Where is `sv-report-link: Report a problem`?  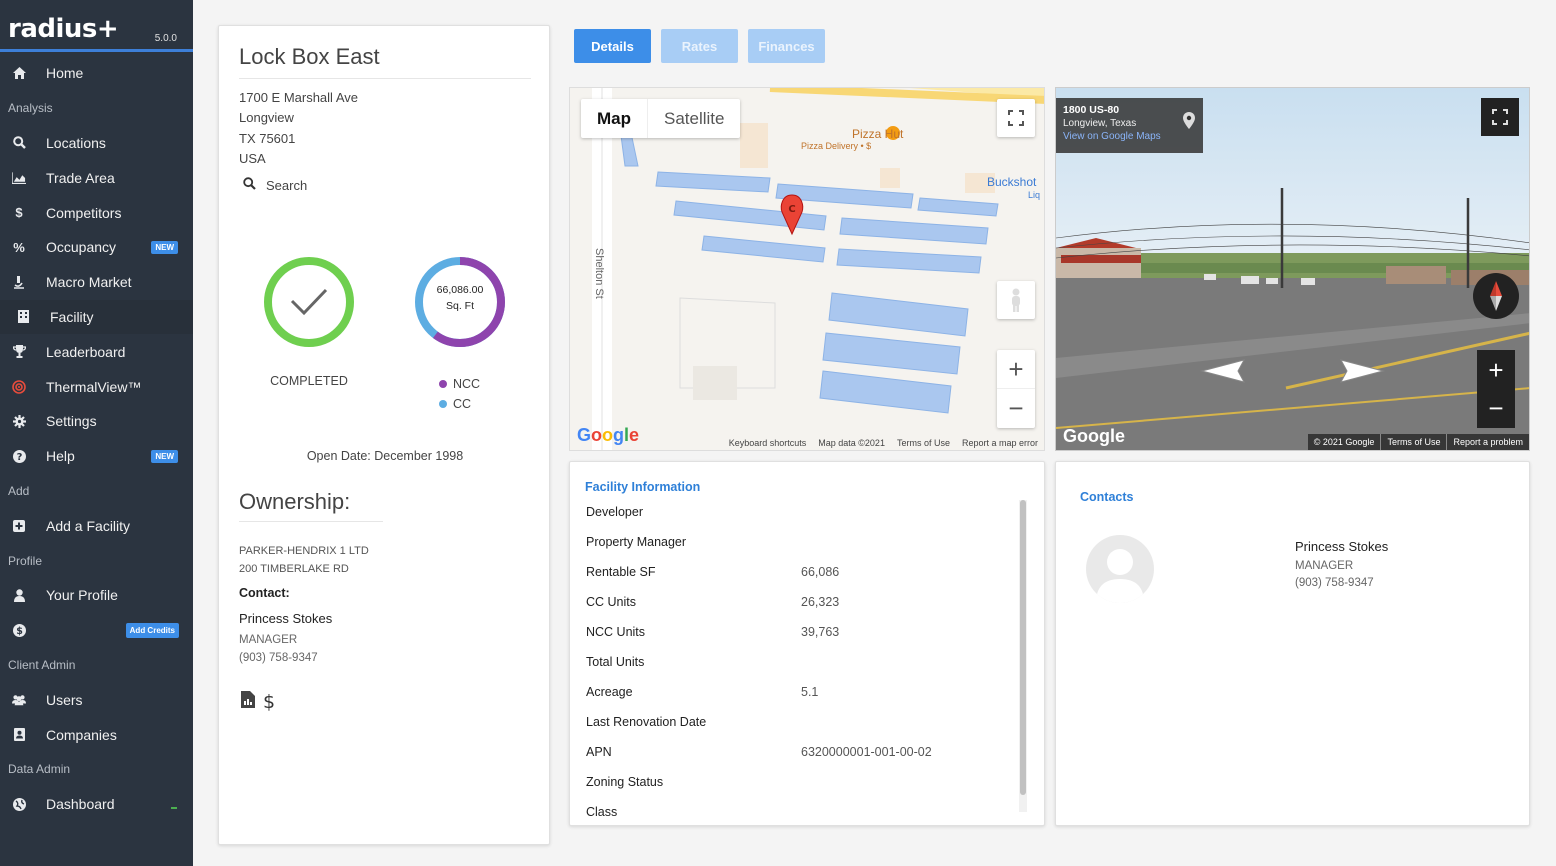 sv-report-link: Report a problem is located at coordinates (1487, 442).